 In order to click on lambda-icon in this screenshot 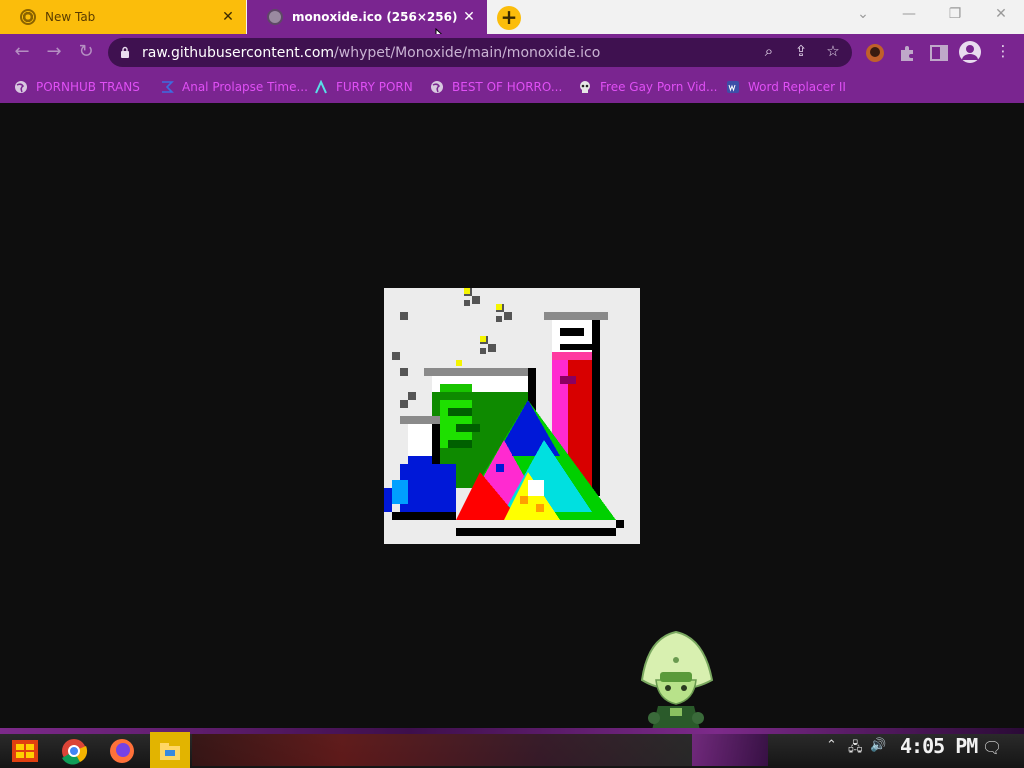, I will do `click(321, 87)`.